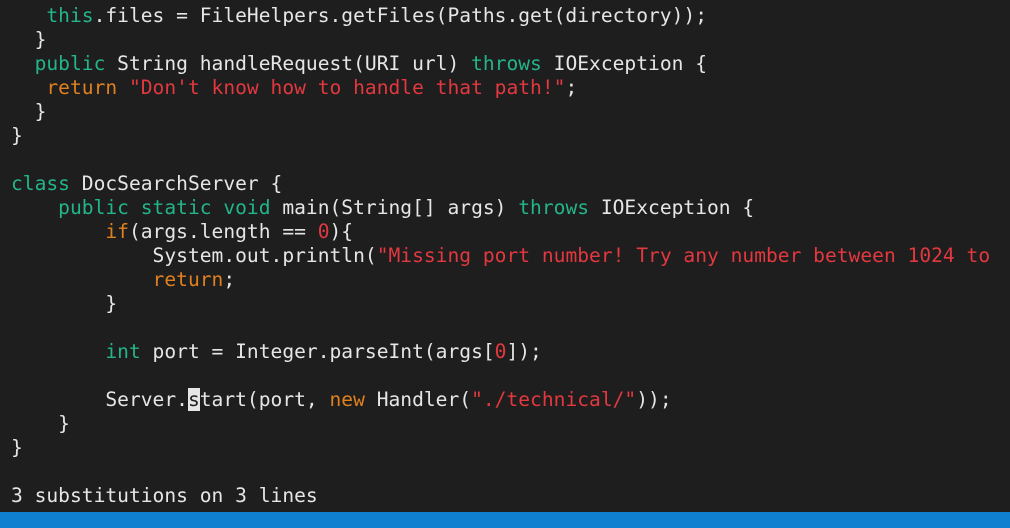 The image size is (1010, 528). I want to click on code-token-text: String handleRequest(URI url), so click(288, 63).